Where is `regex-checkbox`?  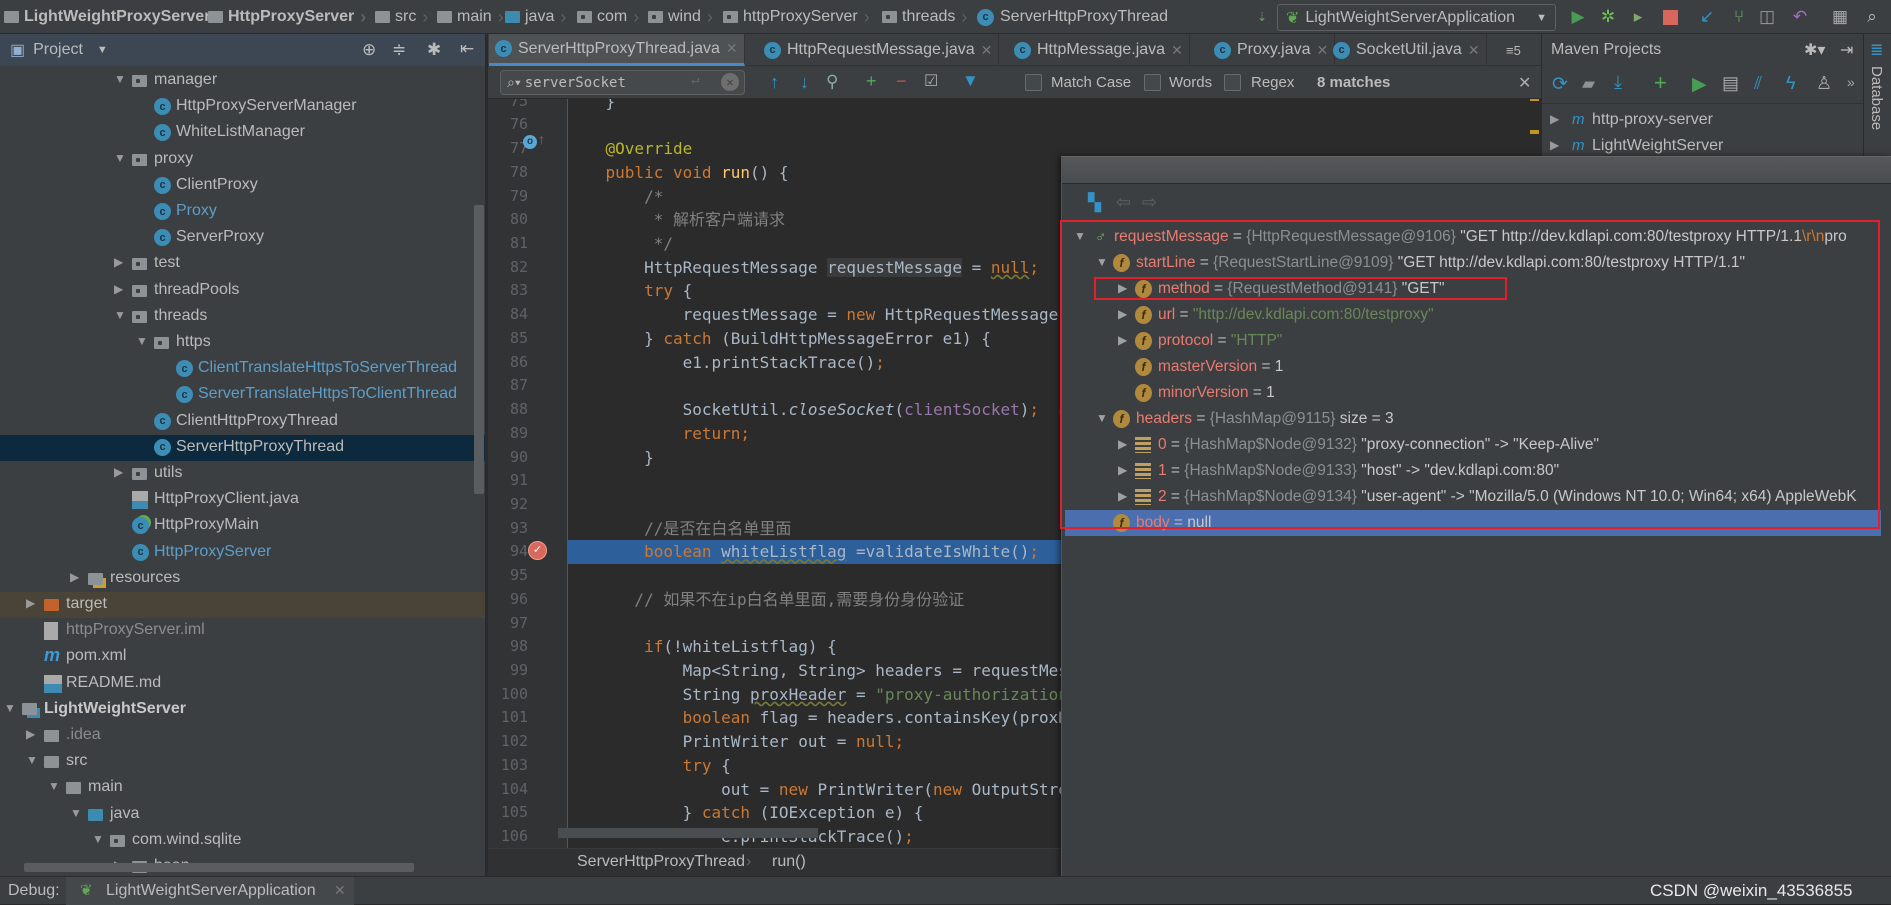
regex-checkbox is located at coordinates (1232, 82).